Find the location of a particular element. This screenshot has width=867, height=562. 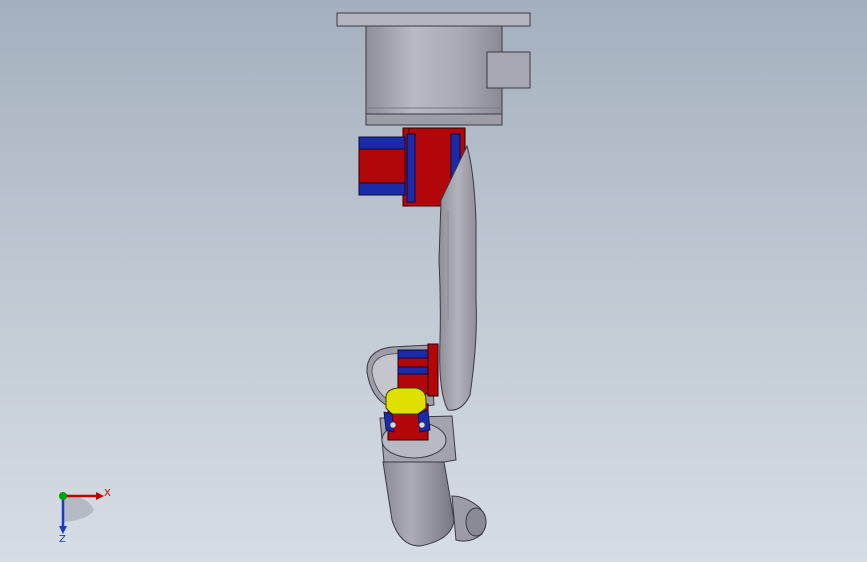

coordinate-triad: X Z is located at coordinates (85, 516).